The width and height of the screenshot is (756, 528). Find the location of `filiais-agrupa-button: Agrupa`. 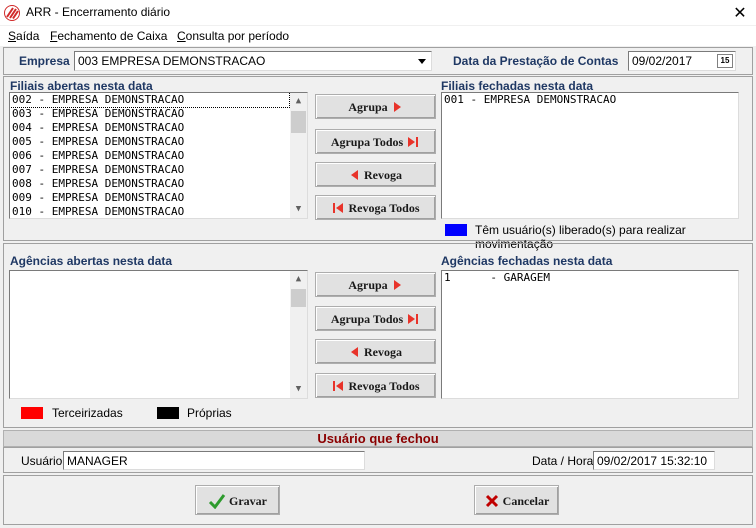

filiais-agrupa-button: Agrupa is located at coordinates (375, 106).